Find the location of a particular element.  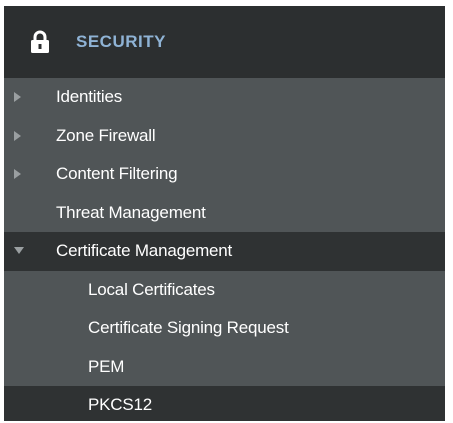

menu-item-threat-management: Threat Management is located at coordinates (224, 212).